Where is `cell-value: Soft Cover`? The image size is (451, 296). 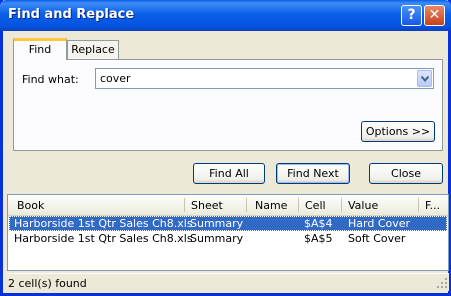 cell-value: Soft Cover is located at coordinates (377, 238).